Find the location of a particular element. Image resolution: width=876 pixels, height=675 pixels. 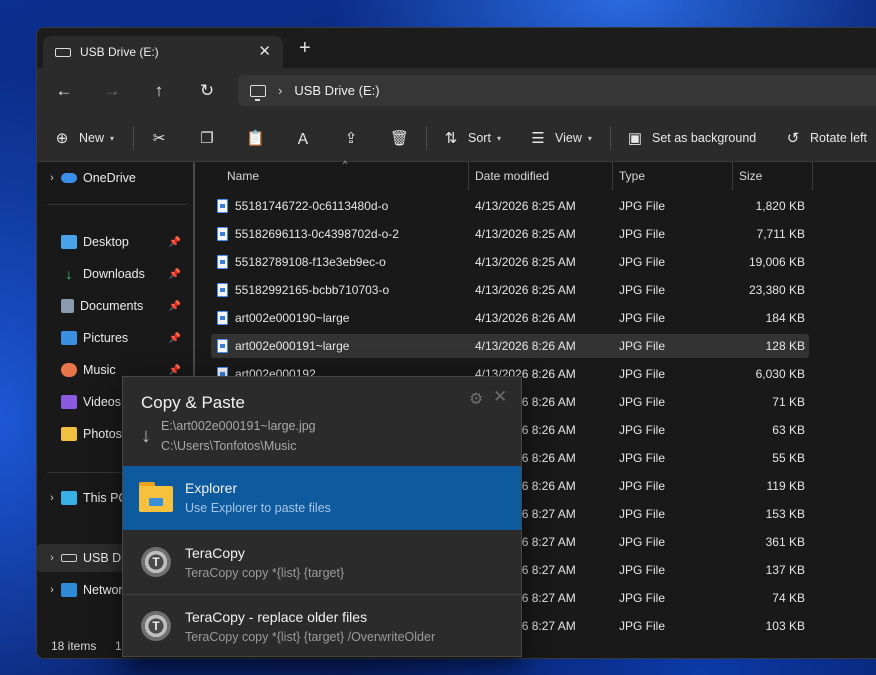

up-button: ↑ is located at coordinates (159, 91).